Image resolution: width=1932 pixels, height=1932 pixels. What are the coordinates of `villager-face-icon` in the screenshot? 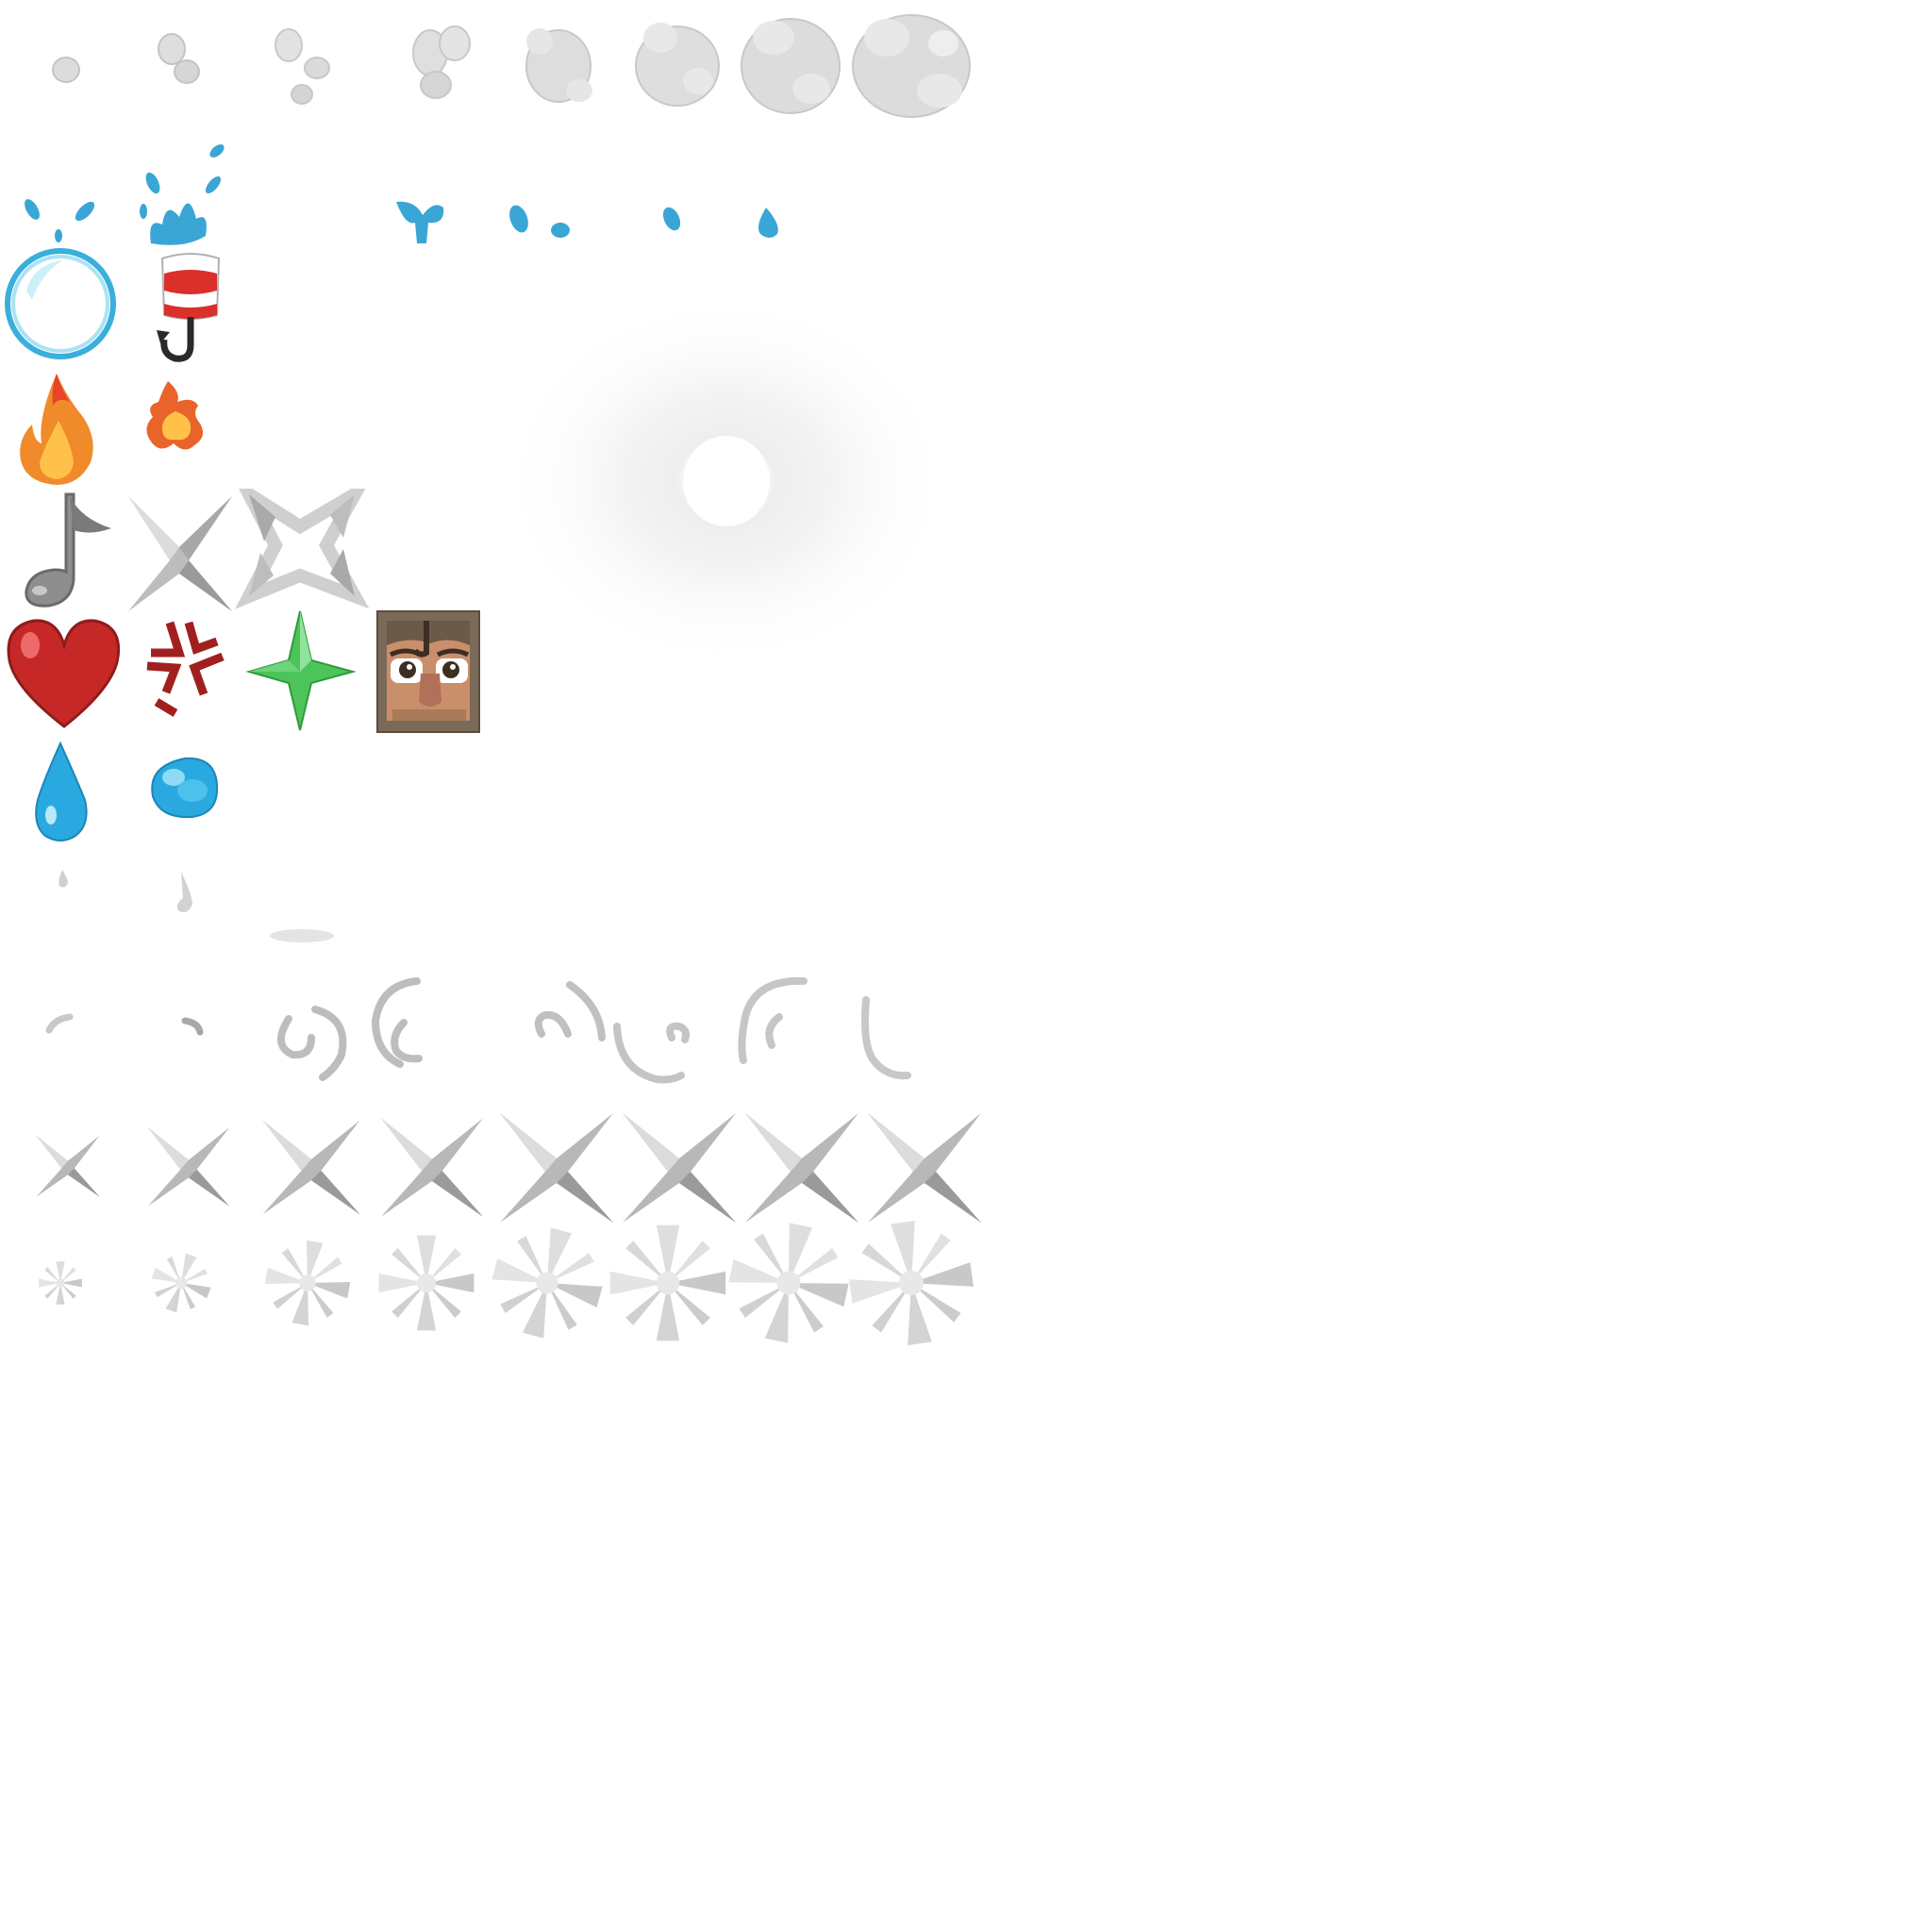 It's located at (428, 671).